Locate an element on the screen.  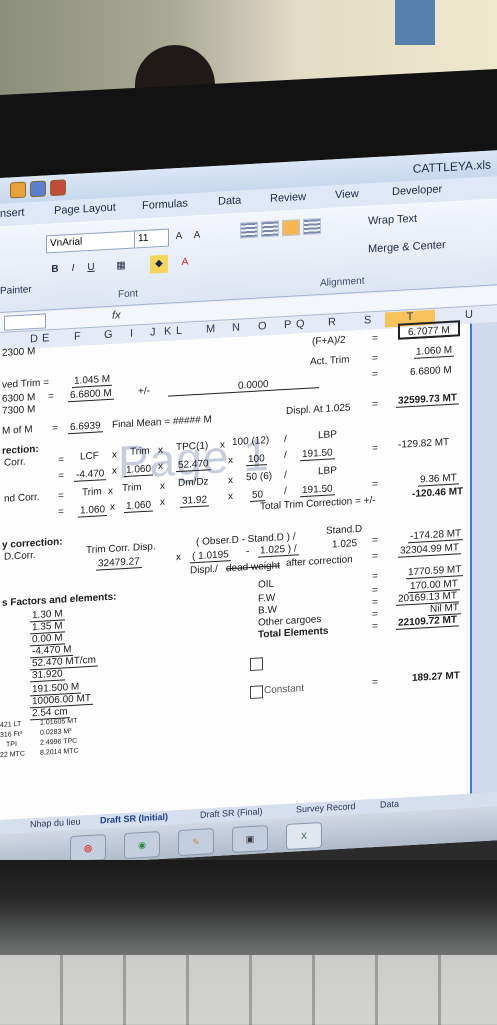
format-painter-button: Painter is located at coordinates (16, 290).